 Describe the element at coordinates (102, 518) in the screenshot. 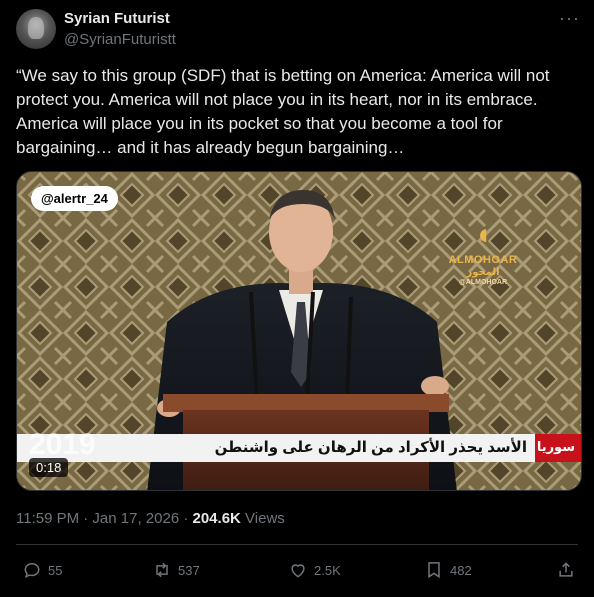

I see `timestamp: 11:59 PM · Jan 17, 2026 ·` at that location.